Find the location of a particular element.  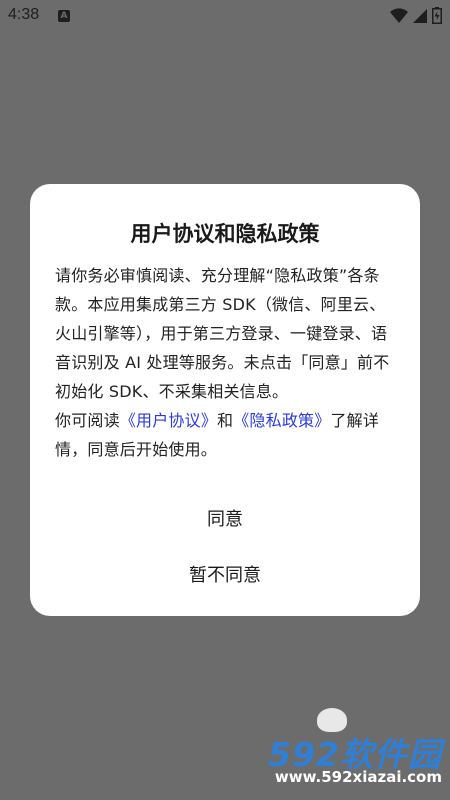

dialog-title: 用户协议和隐私政策 is located at coordinates (225, 234).